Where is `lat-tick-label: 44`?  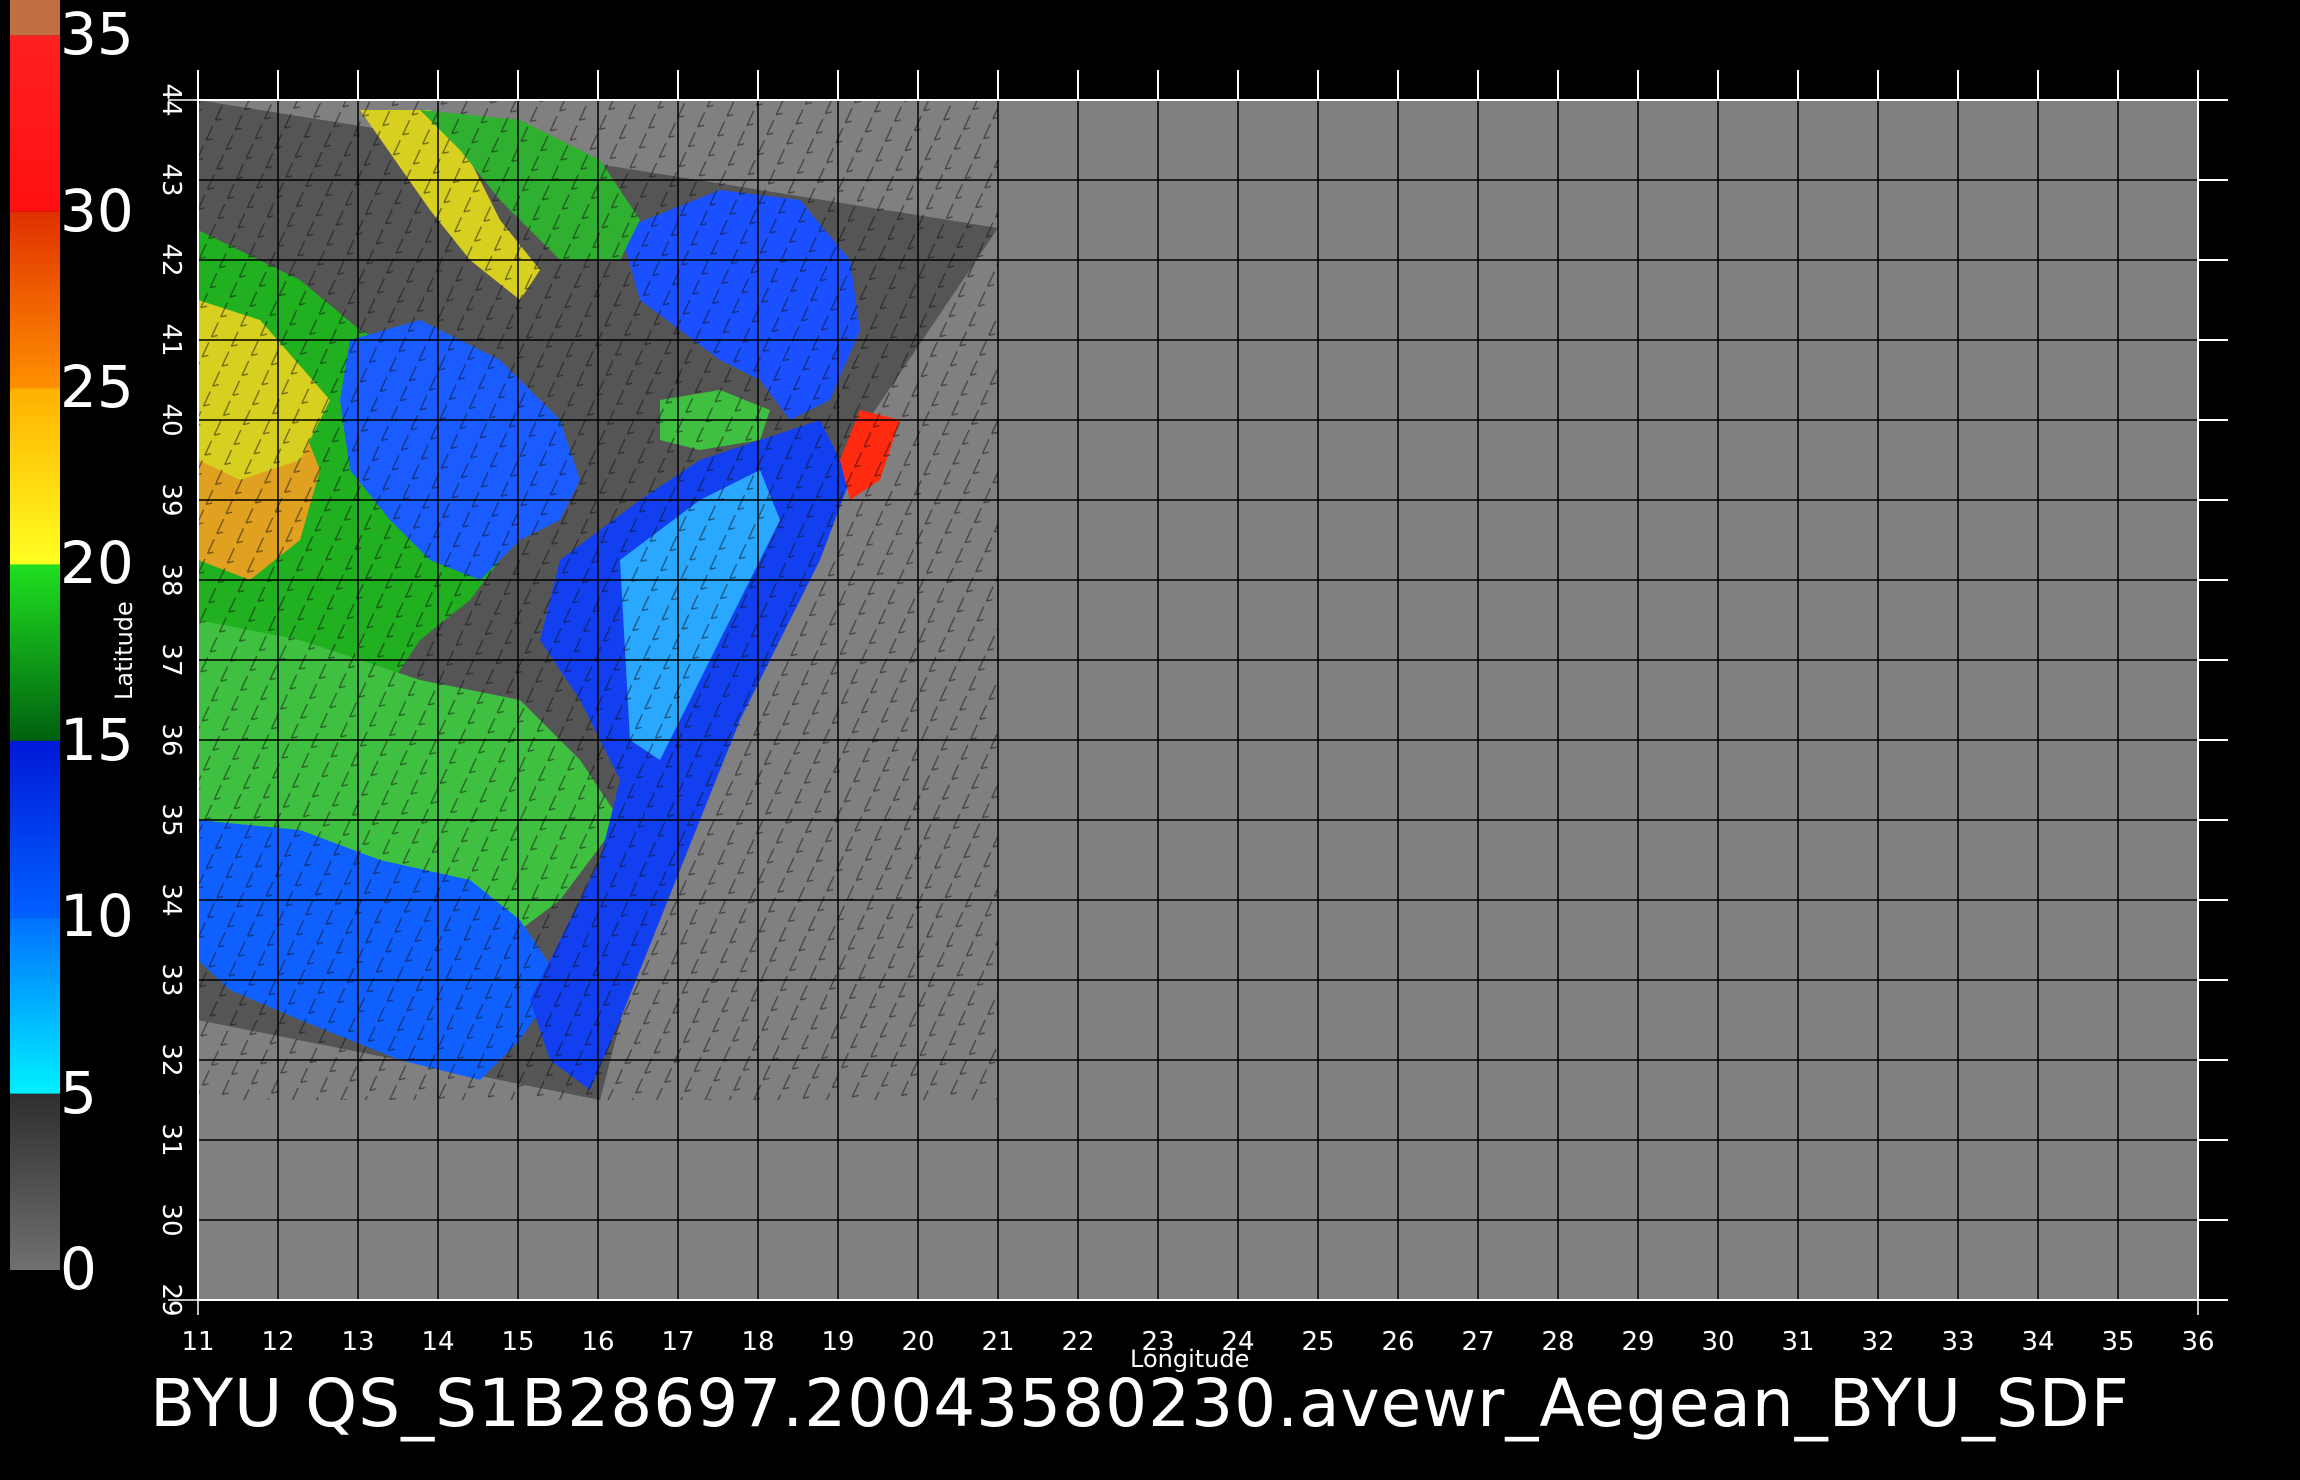 lat-tick-label: 44 is located at coordinates (171, 99).